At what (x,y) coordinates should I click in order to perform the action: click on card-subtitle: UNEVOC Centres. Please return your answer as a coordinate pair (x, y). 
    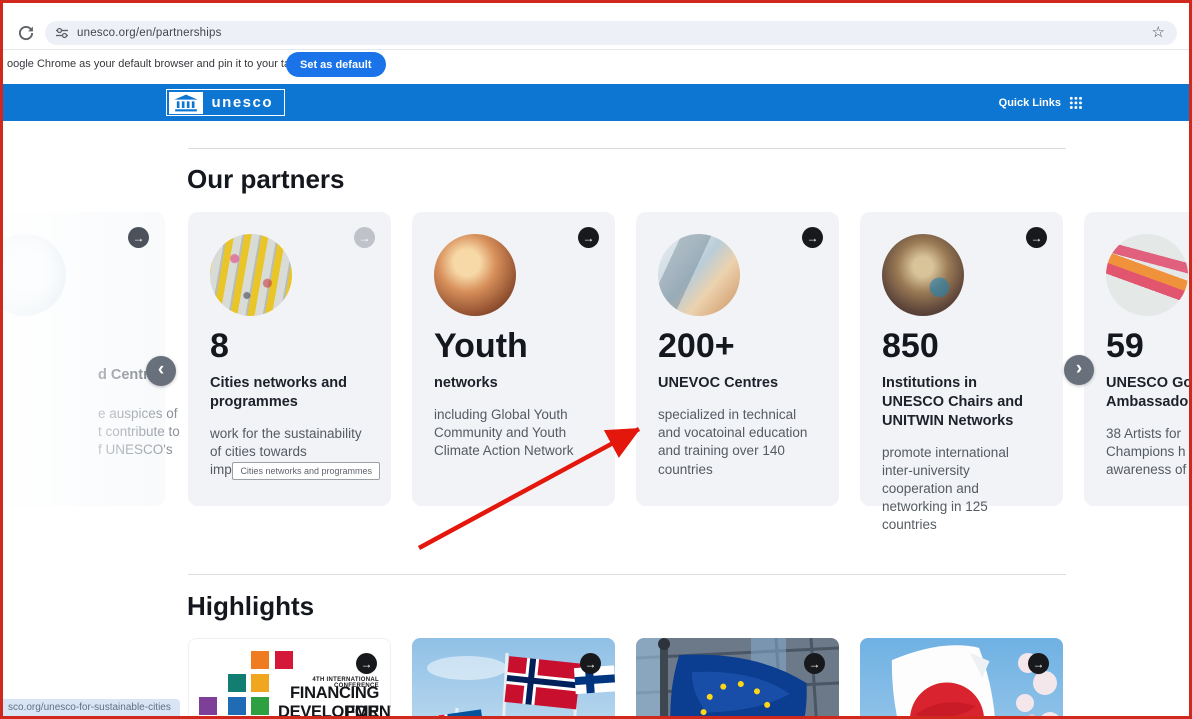
    Looking at the image, I should click on (718, 383).